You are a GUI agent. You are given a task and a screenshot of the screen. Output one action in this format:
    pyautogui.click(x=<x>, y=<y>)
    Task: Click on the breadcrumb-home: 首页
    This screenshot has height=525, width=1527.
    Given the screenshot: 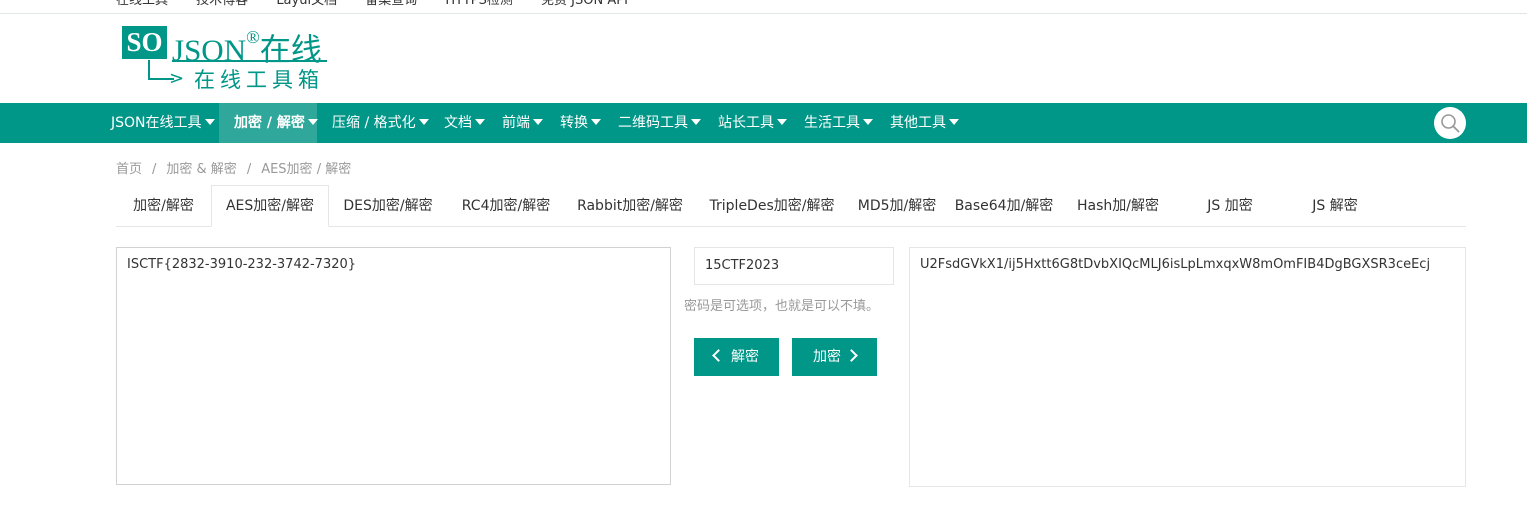 What is the action you would take?
    pyautogui.click(x=129, y=169)
    